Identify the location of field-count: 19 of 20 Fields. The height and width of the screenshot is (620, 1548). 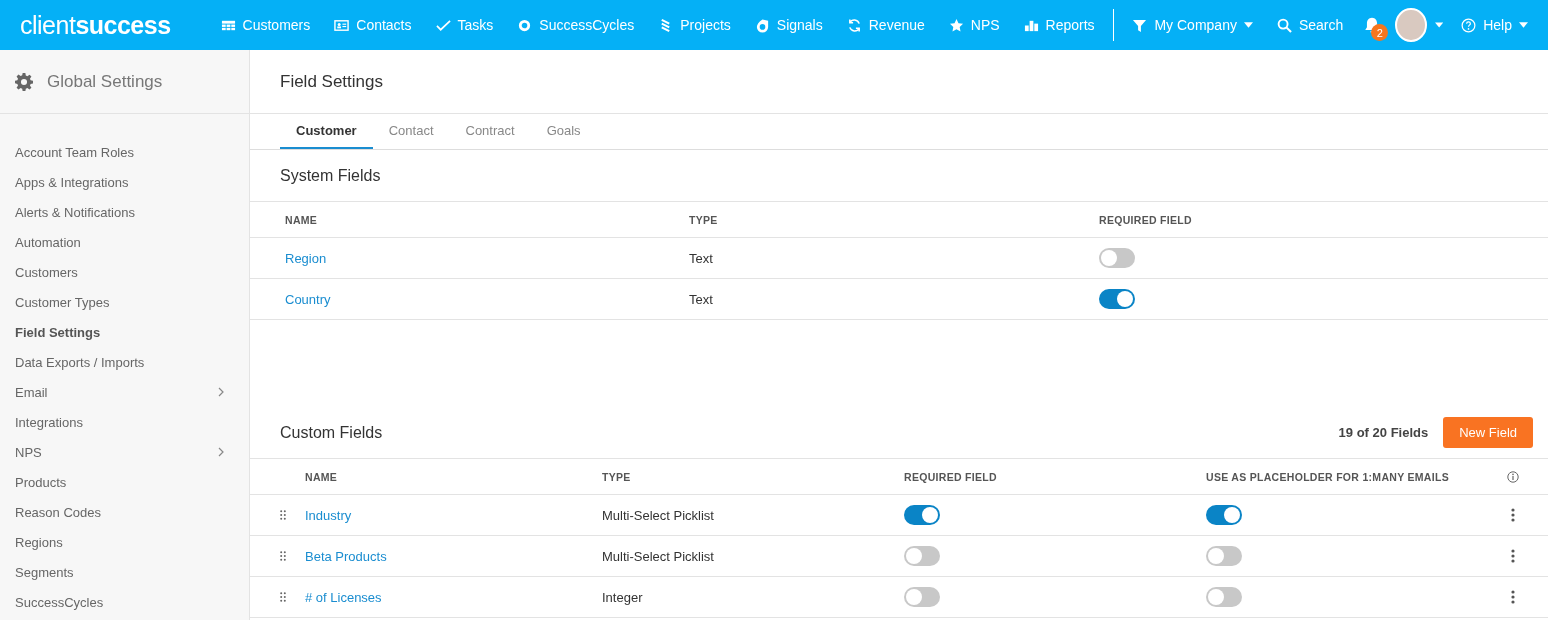
(1383, 432).